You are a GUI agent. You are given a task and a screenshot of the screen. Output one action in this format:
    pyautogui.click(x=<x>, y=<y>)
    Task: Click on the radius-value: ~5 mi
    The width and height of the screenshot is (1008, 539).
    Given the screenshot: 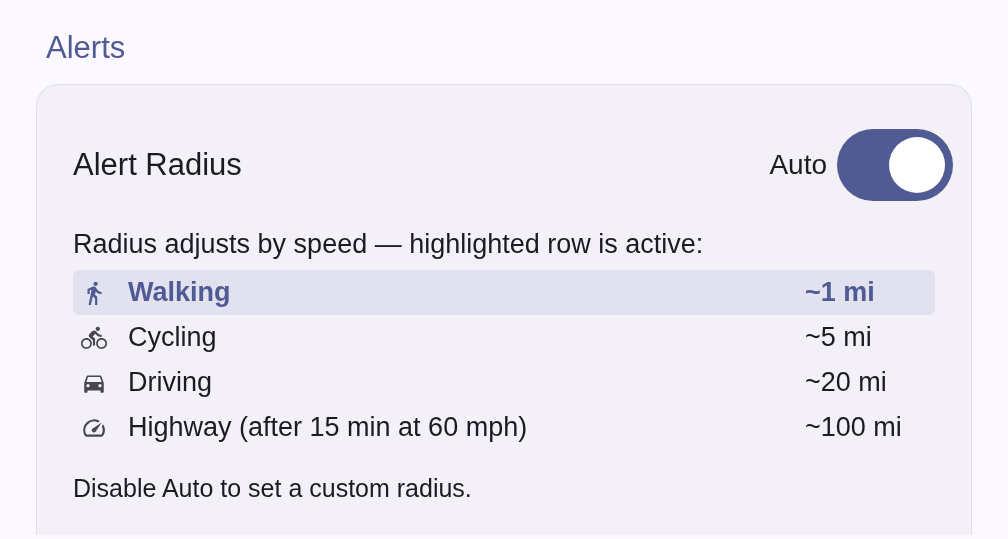 What is the action you would take?
    pyautogui.click(x=839, y=337)
    